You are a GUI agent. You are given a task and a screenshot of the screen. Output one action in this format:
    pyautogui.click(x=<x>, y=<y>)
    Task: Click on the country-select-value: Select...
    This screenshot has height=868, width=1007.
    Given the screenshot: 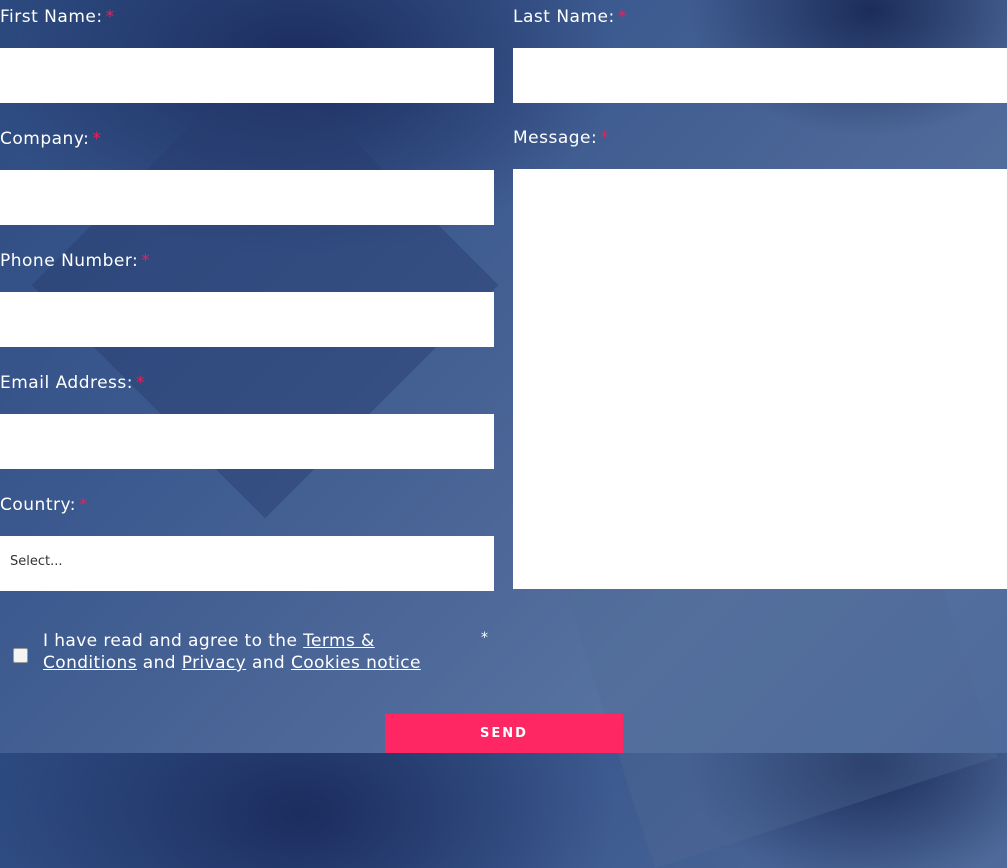 What is the action you would take?
    pyautogui.click(x=36, y=561)
    